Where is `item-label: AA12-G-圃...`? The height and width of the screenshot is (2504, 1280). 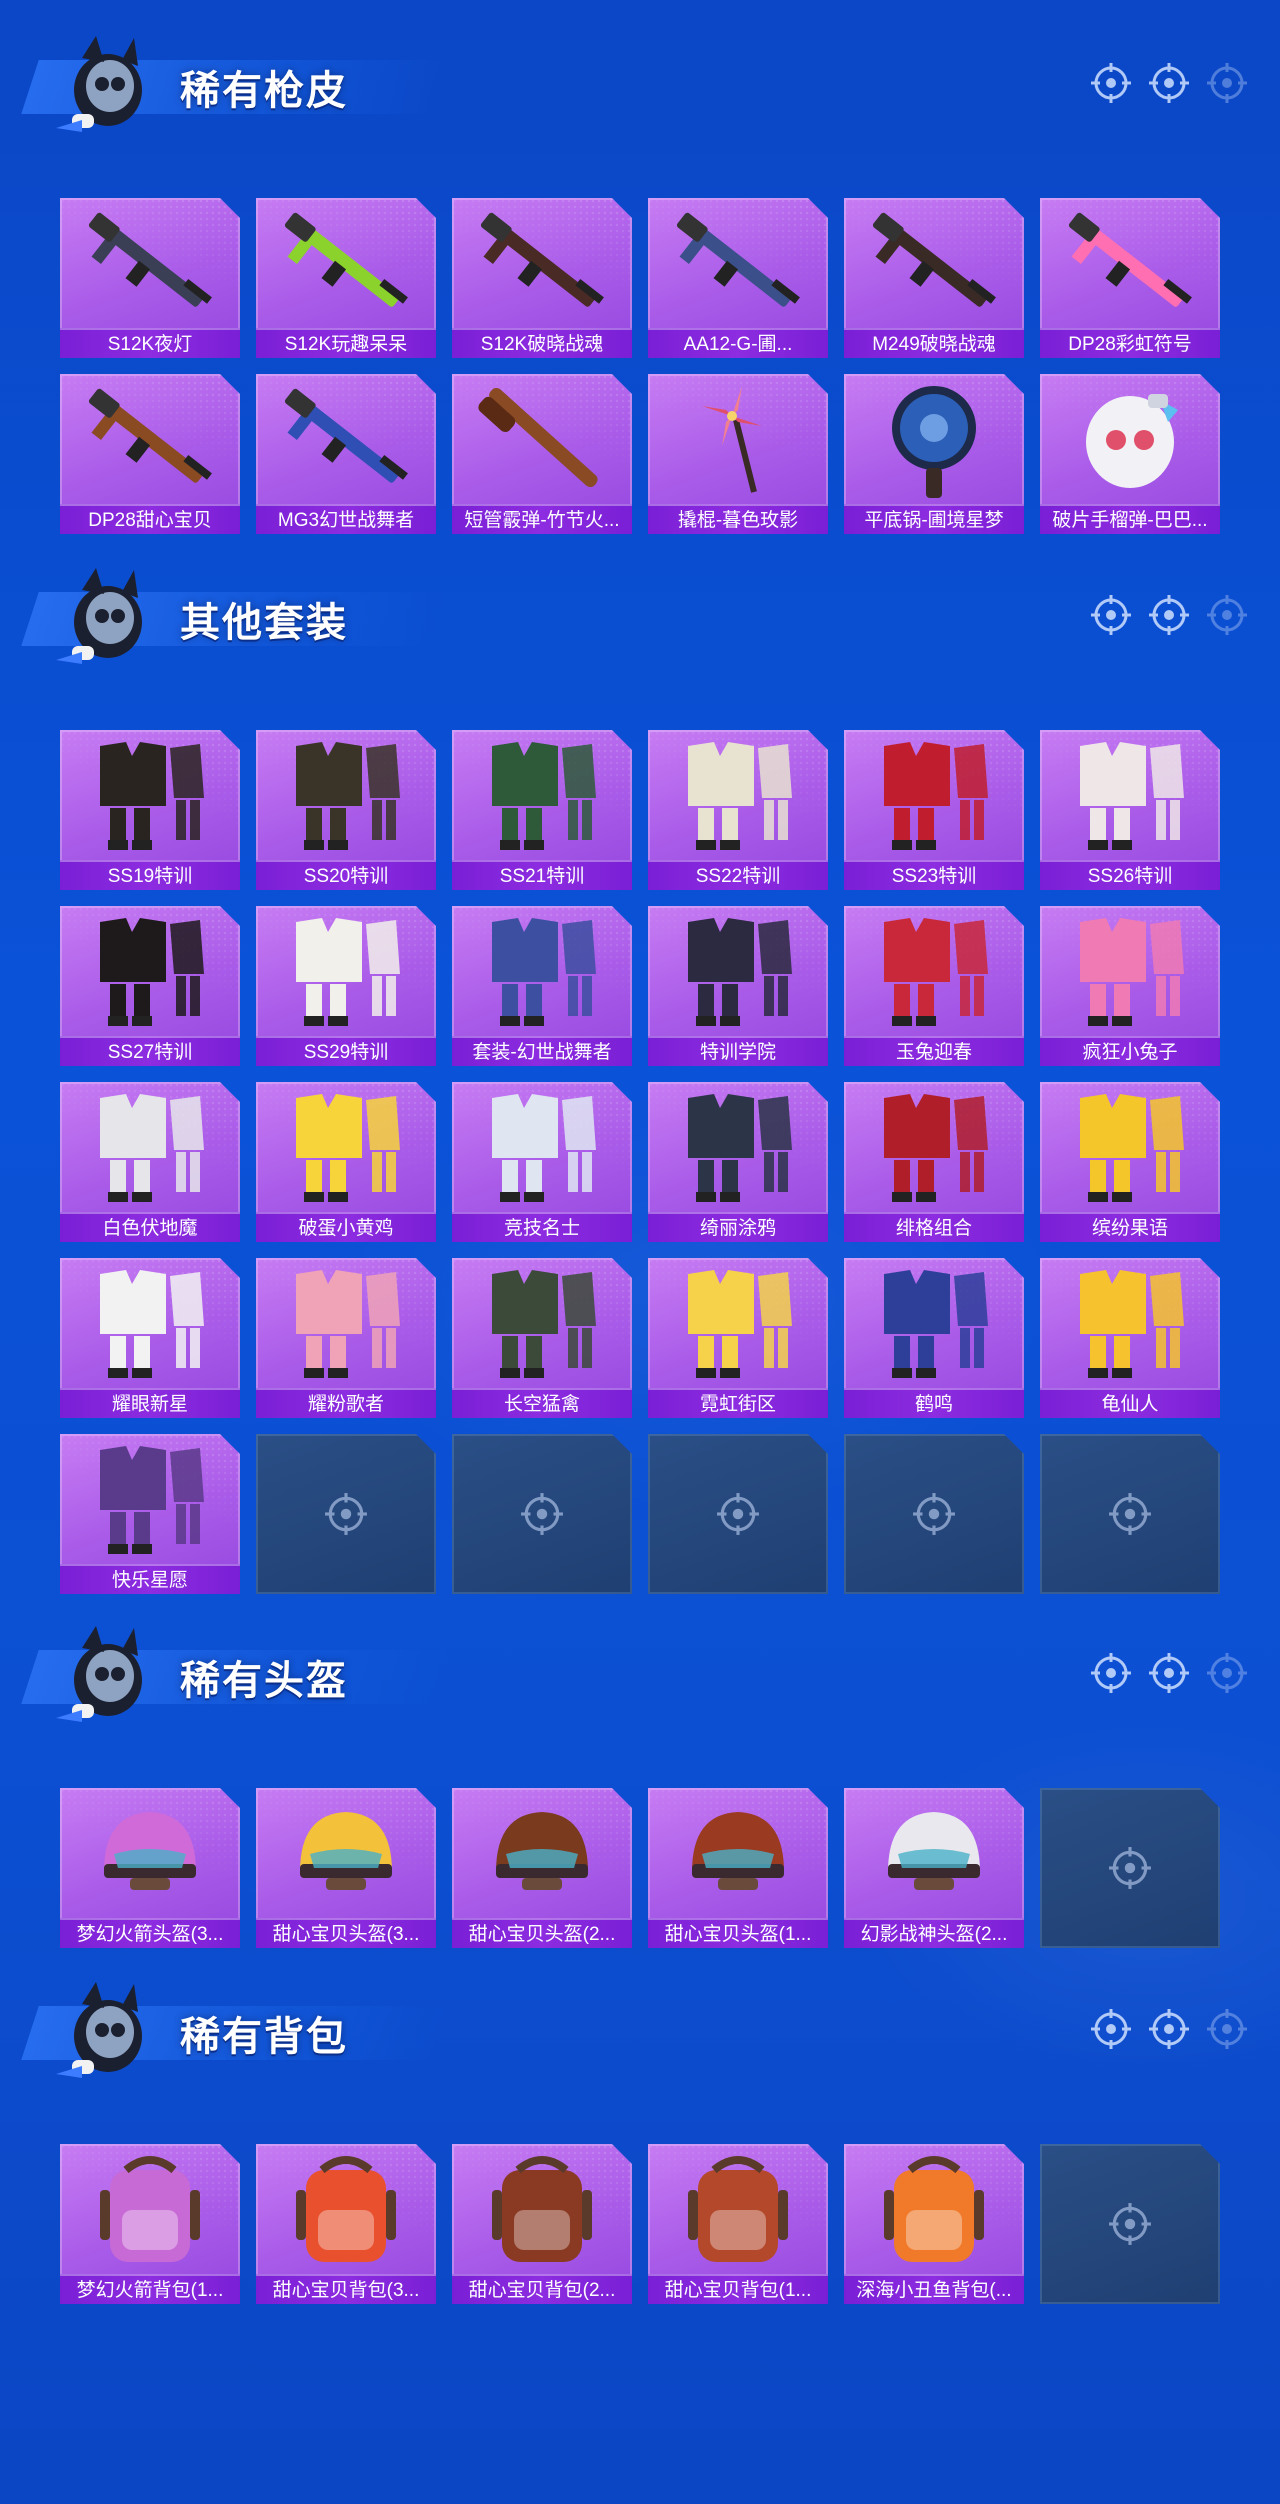 item-label: AA12-G-圃... is located at coordinates (738, 343).